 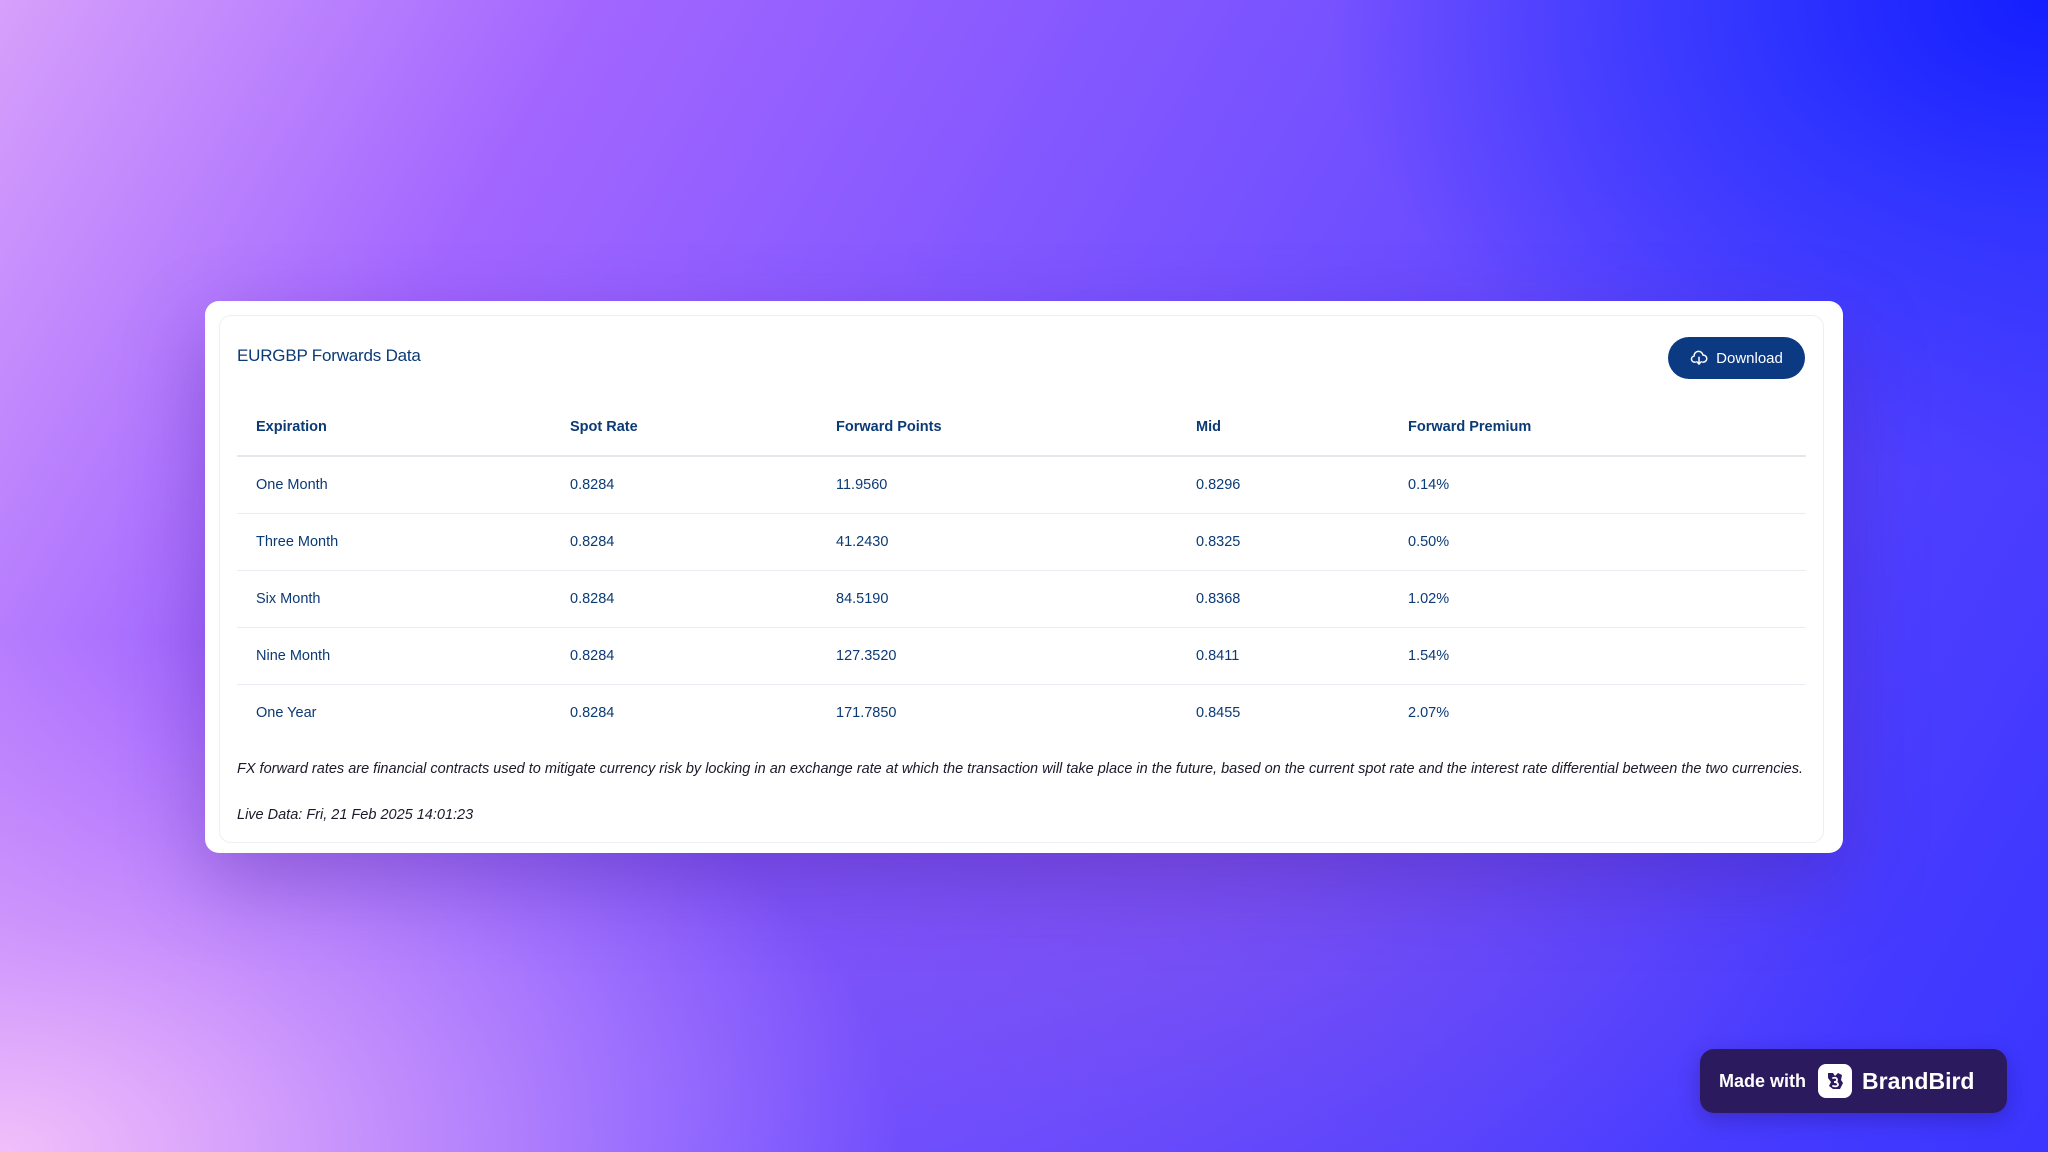 What do you see at coordinates (1763, 1080) in the screenshot?
I see `made-with-label: Made with` at bounding box center [1763, 1080].